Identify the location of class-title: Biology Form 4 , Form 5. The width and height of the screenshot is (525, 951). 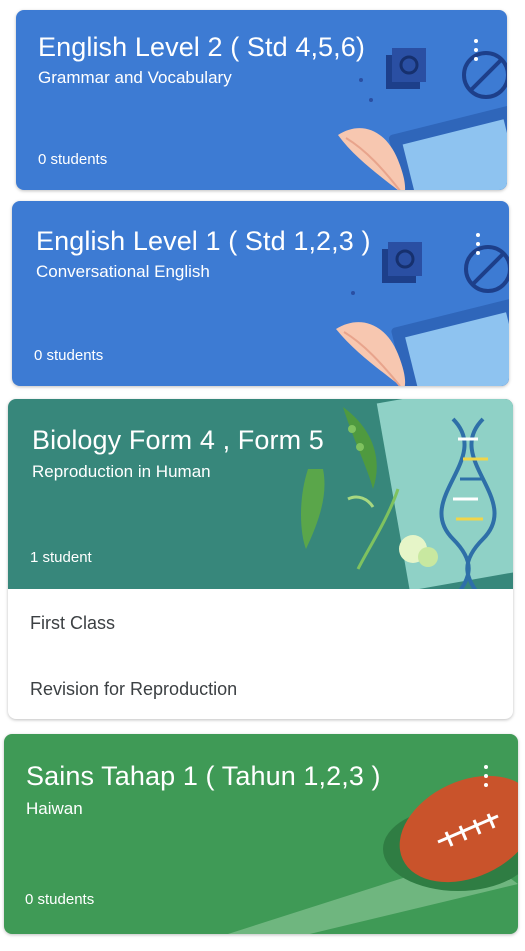
(178, 440).